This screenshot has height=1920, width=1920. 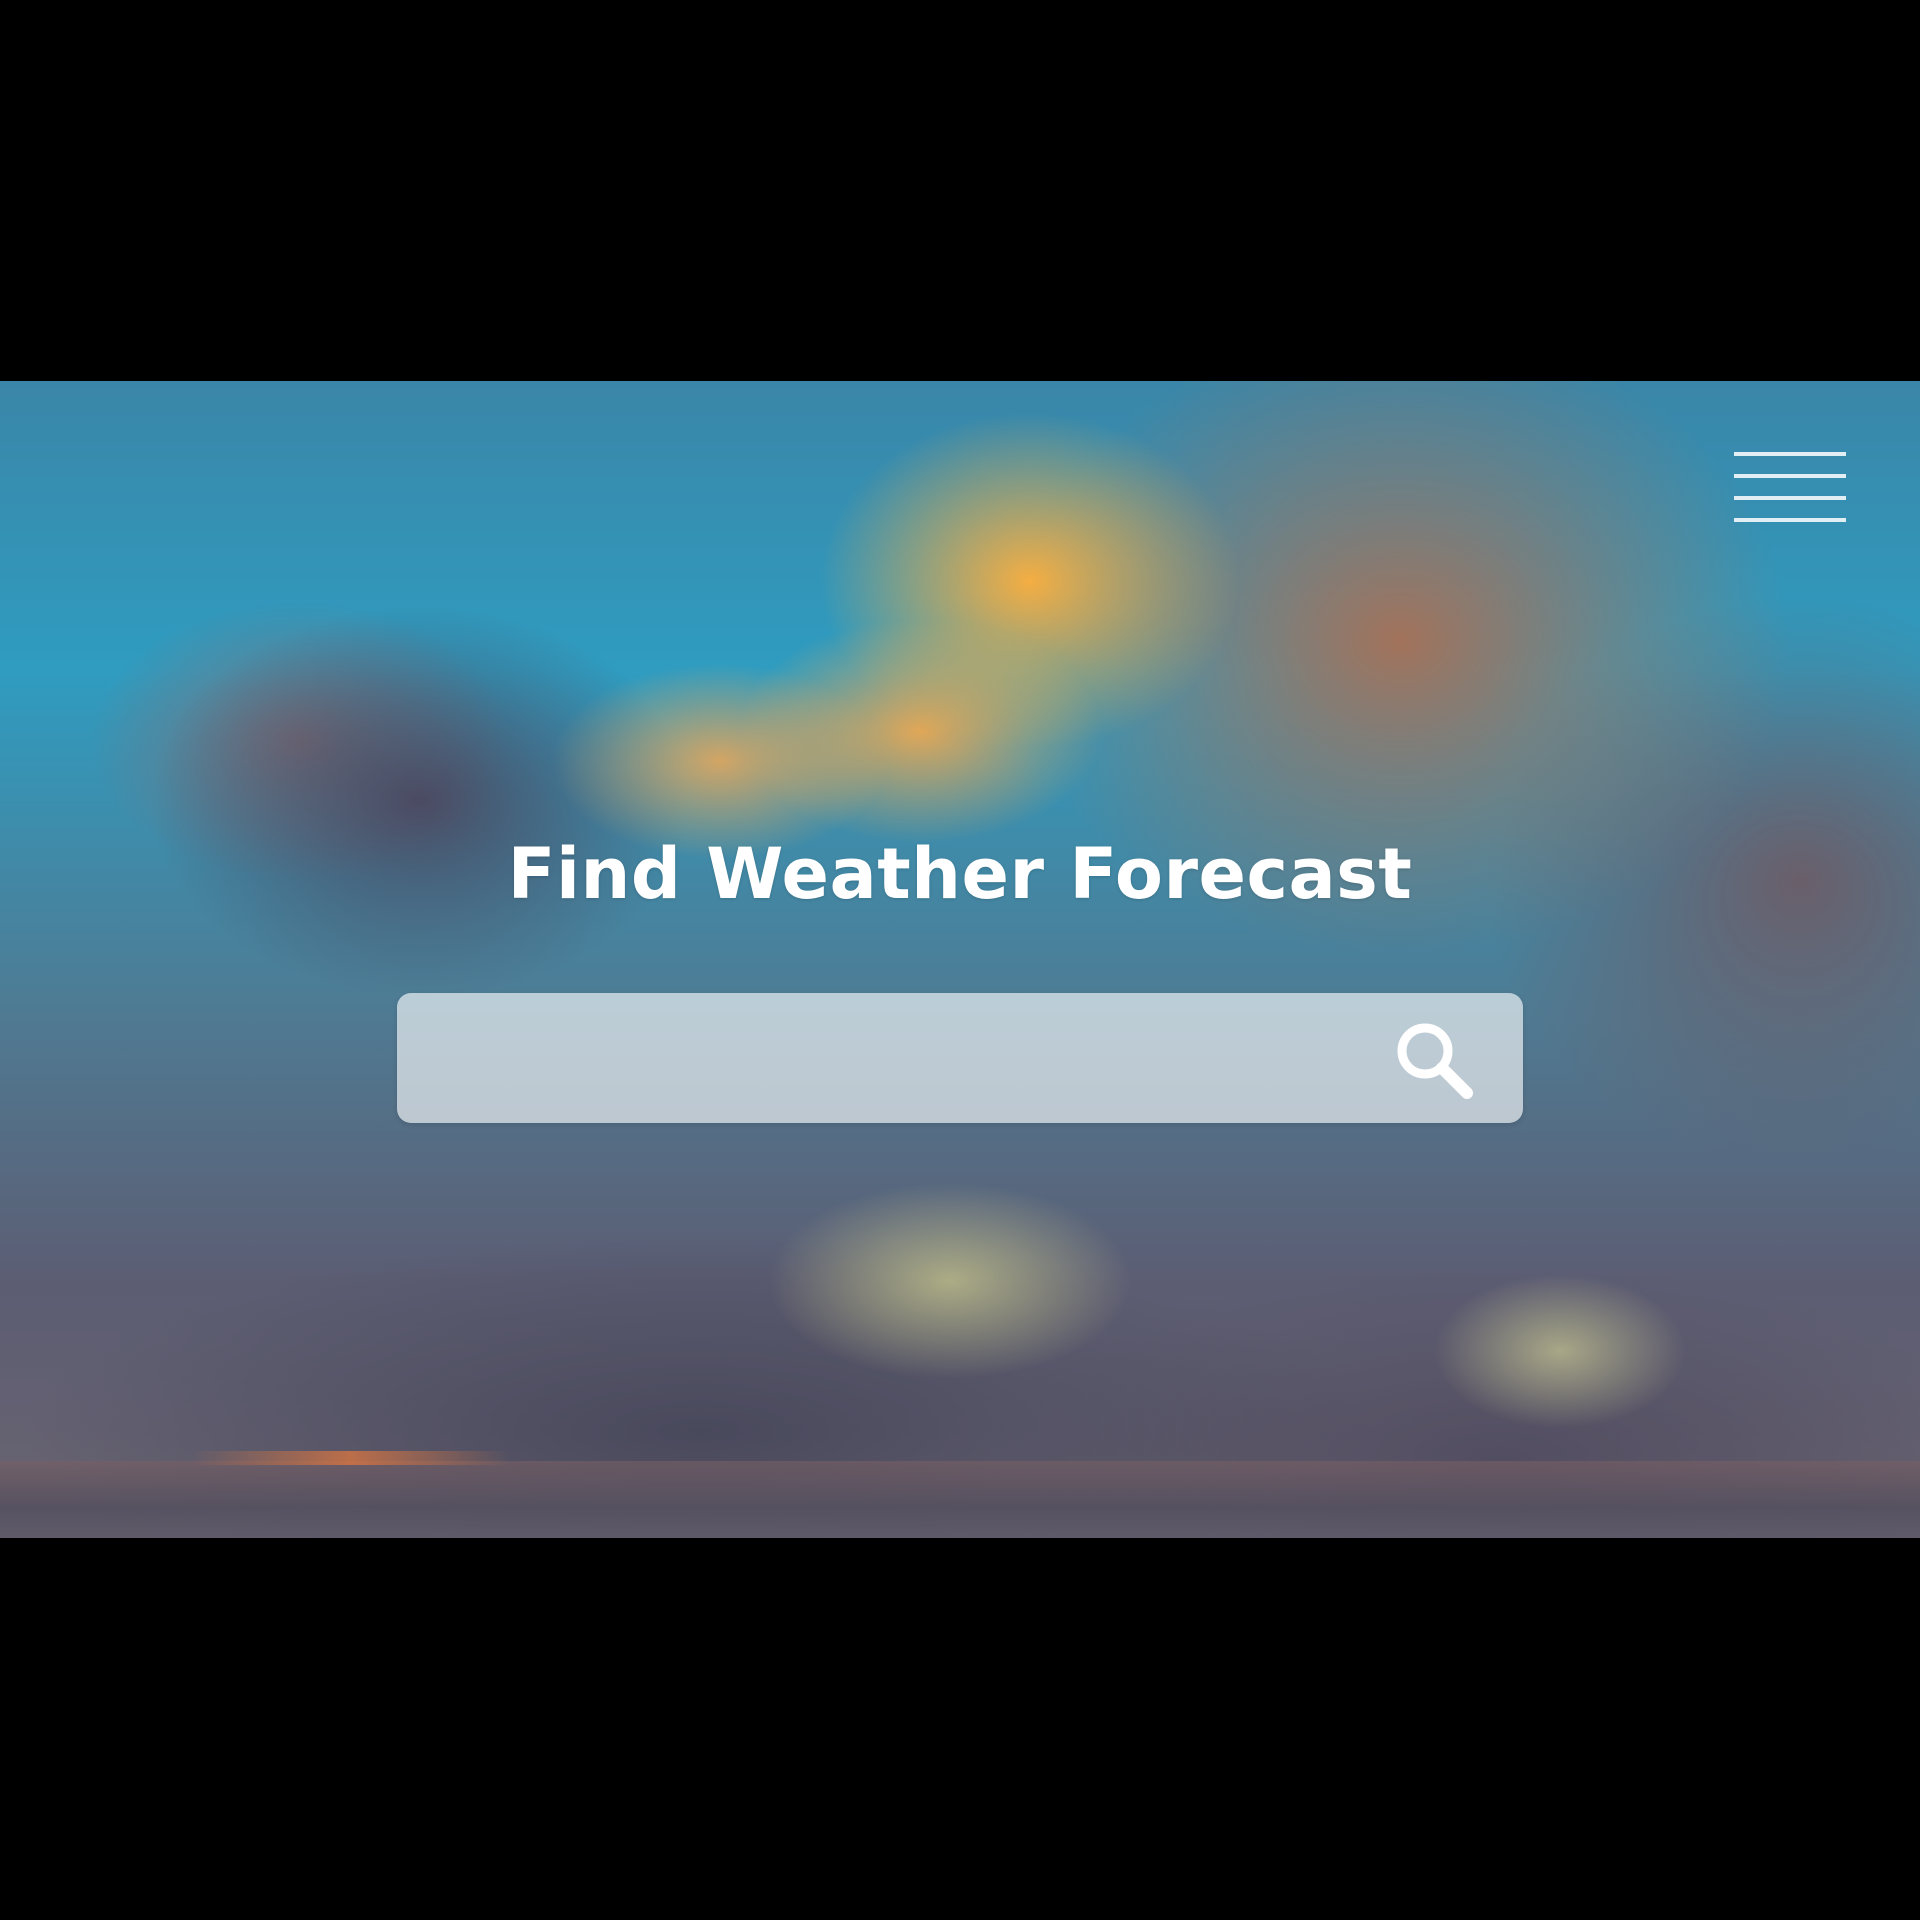 What do you see at coordinates (899, 1059) in the screenshot?
I see `search-input` at bounding box center [899, 1059].